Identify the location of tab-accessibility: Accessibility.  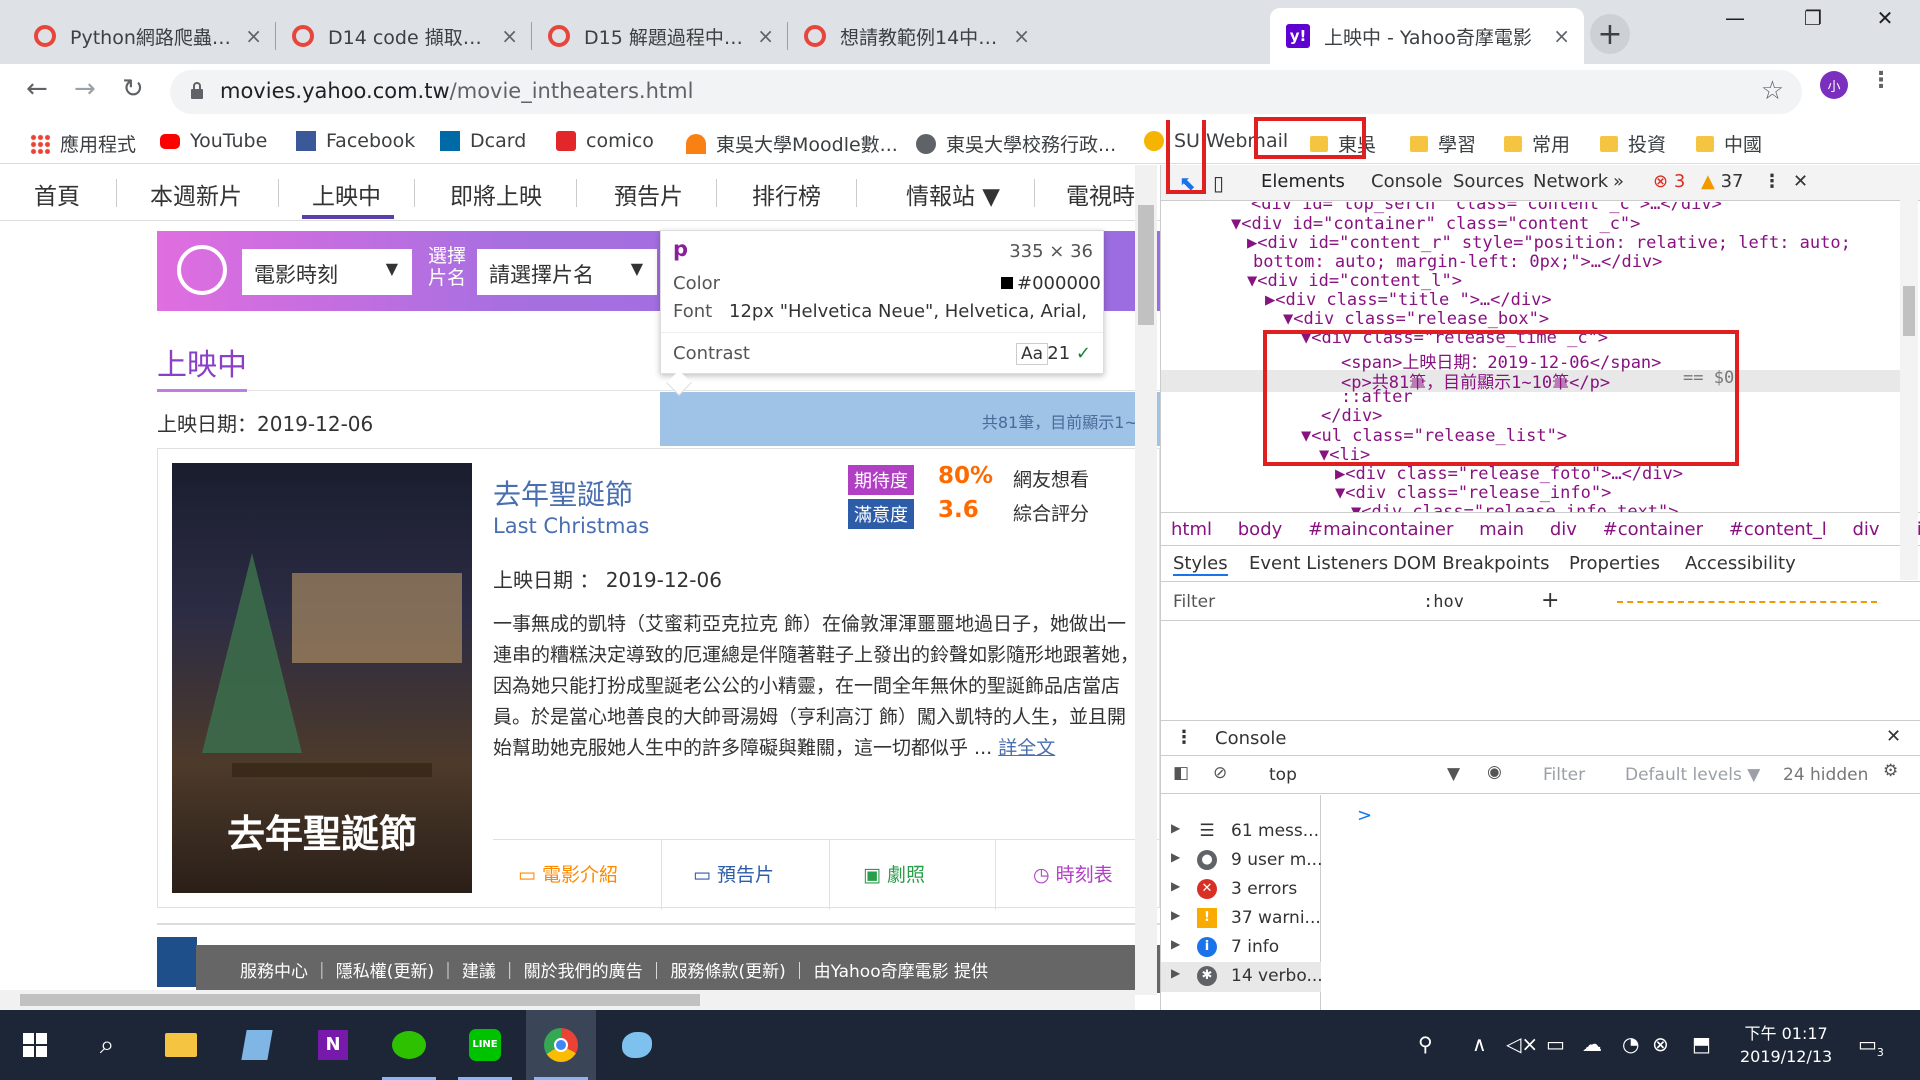
(1740, 563).